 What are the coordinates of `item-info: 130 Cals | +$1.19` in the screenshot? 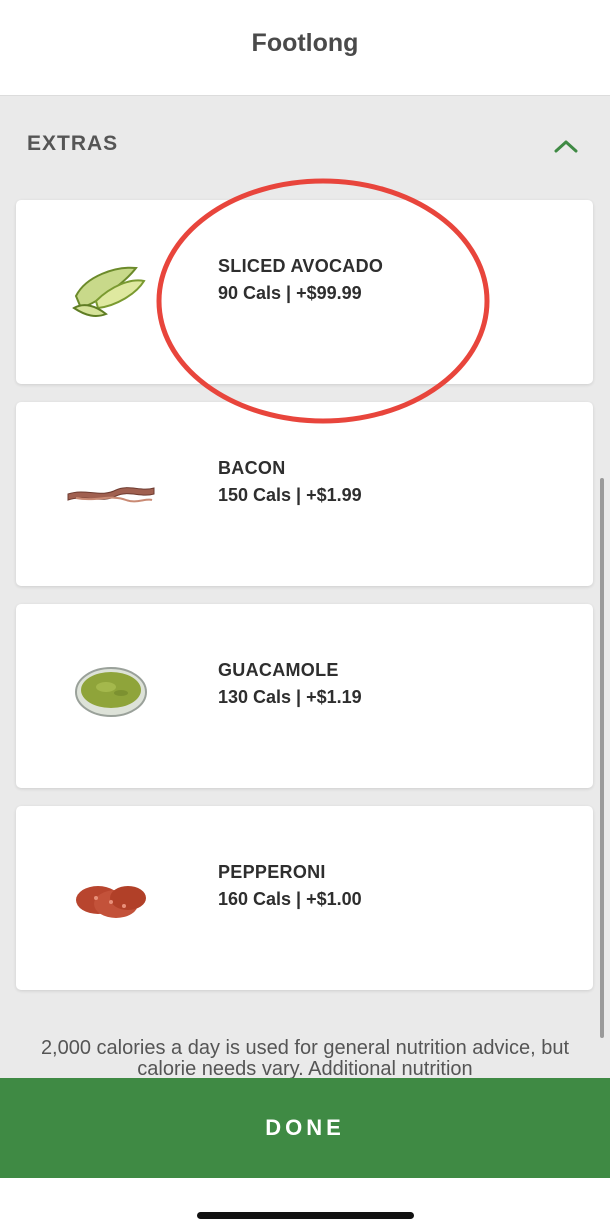 It's located at (290, 697).